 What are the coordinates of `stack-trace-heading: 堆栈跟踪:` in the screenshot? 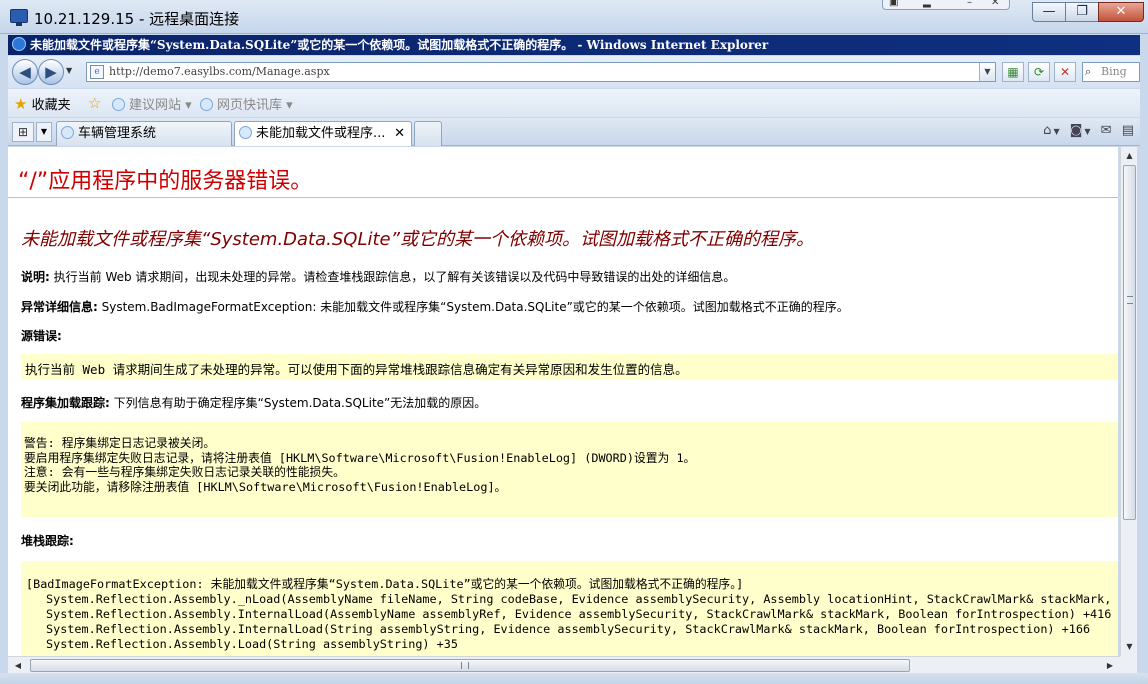 It's located at (47, 540).